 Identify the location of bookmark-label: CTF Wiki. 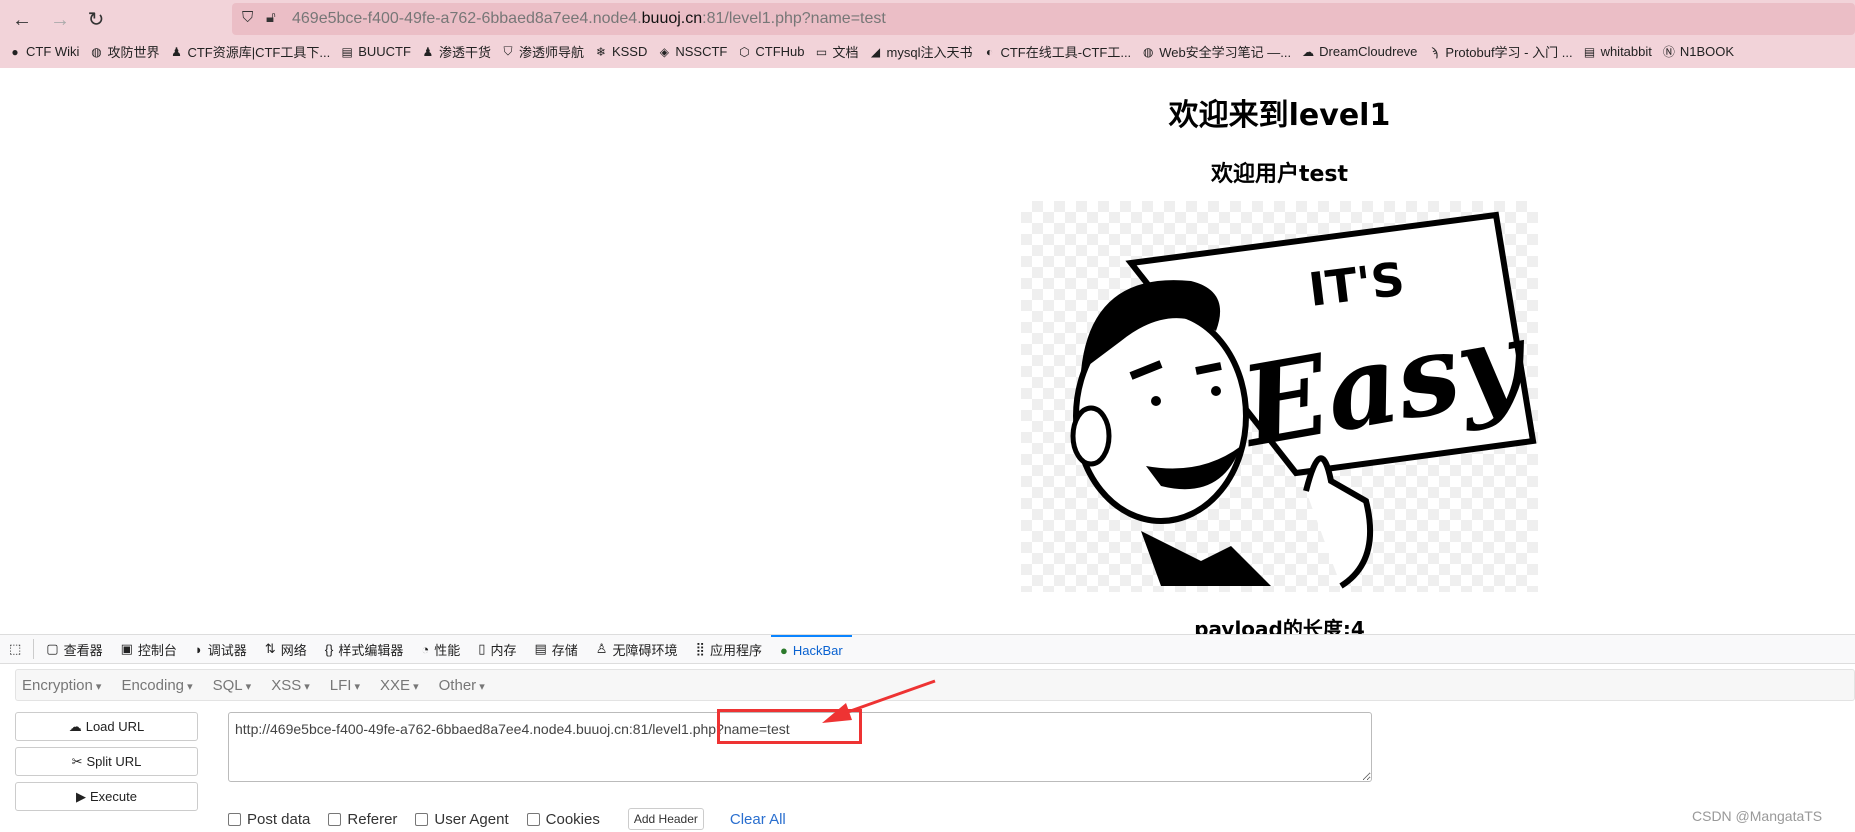
(53, 51).